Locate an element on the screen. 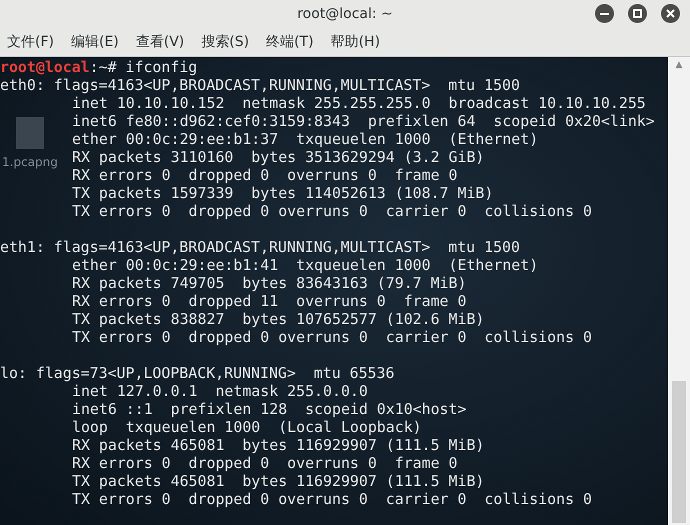 The width and height of the screenshot is (690, 525). output-line: ether 00:0c:29:ee:b1:41 txqueuelen 1000 (Ethernet) is located at coordinates (305, 265).